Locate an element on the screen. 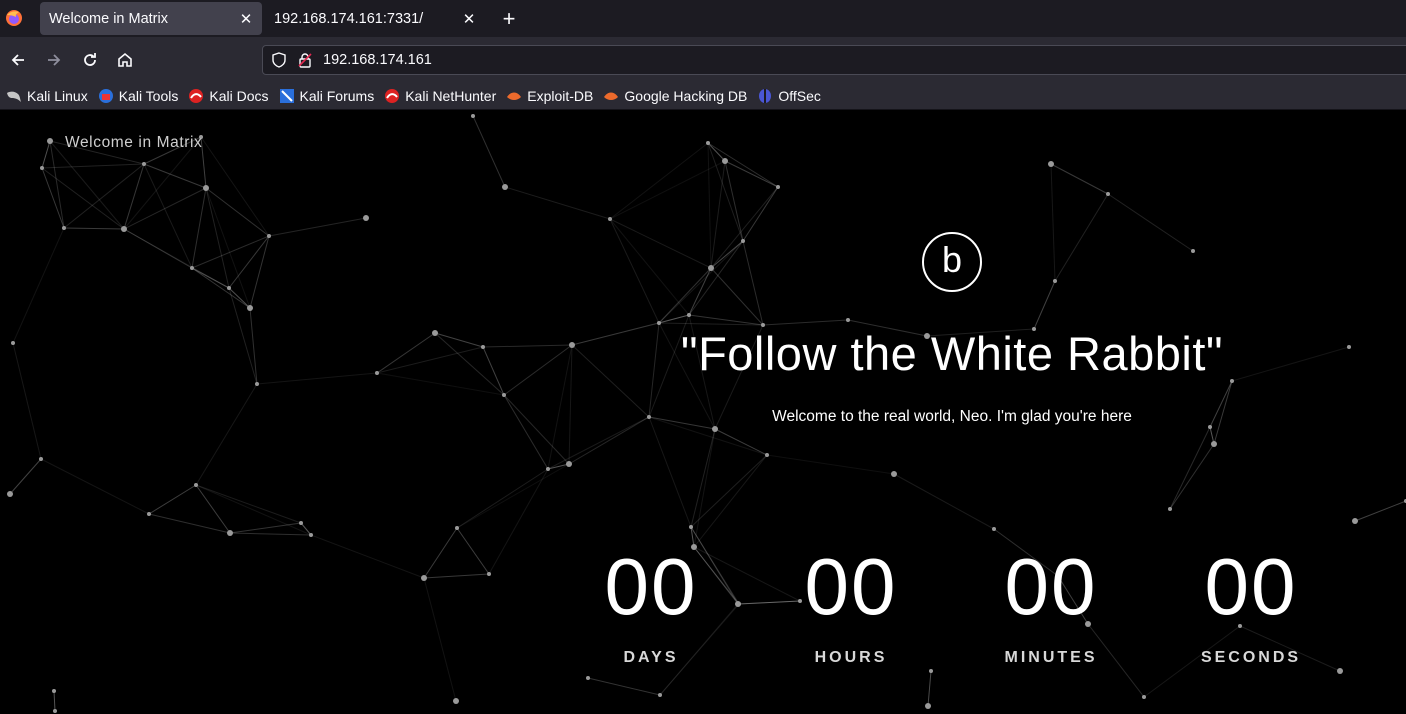 The height and width of the screenshot is (714, 1406). bookmark-kali-tools: Kali Tools is located at coordinates (138, 95).